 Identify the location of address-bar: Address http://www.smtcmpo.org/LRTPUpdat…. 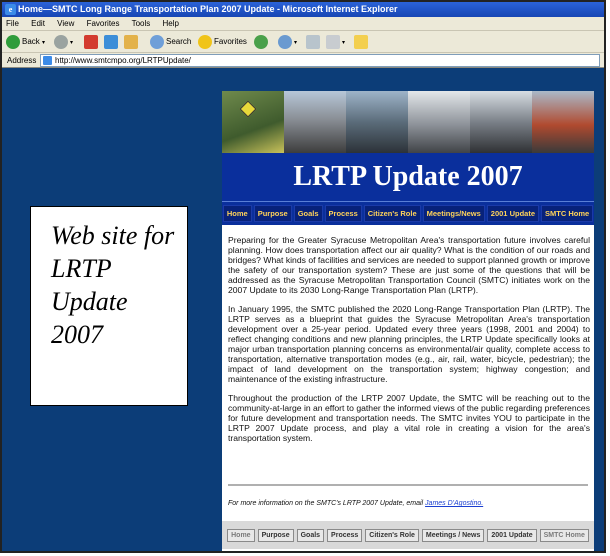
(303, 60).